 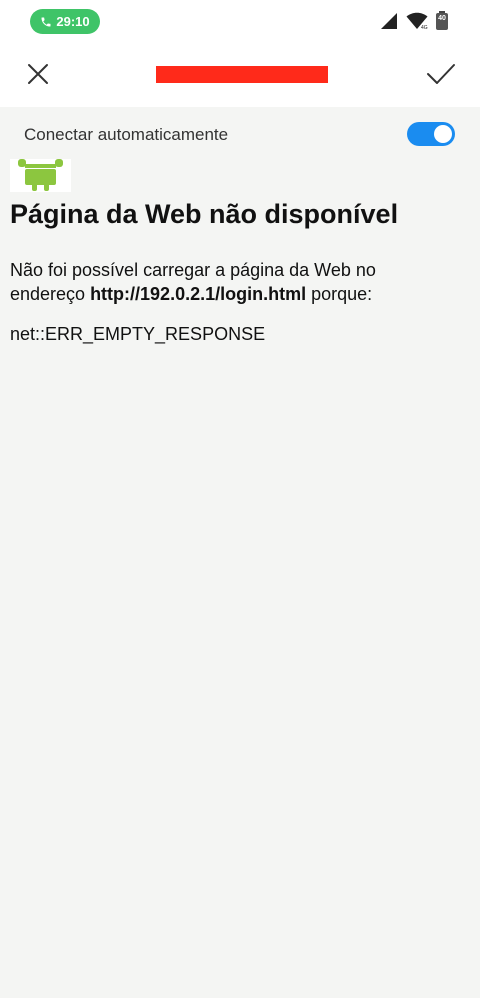 I want to click on error-description-suffix: porque:, so click(x=339, y=294).